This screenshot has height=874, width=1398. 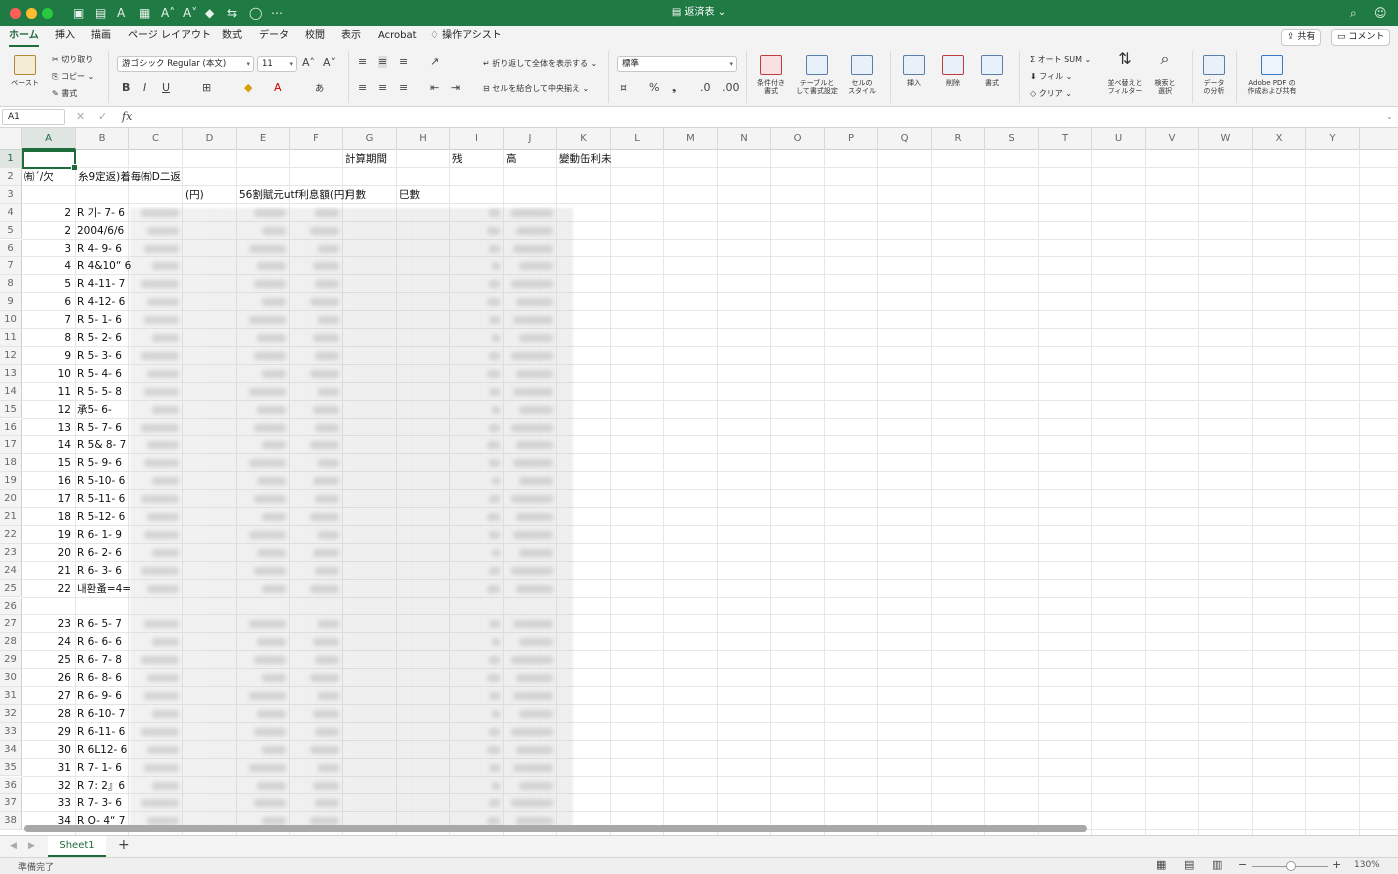 What do you see at coordinates (1161, 865) in the screenshot?
I see `normal-view-icon: ▦` at bounding box center [1161, 865].